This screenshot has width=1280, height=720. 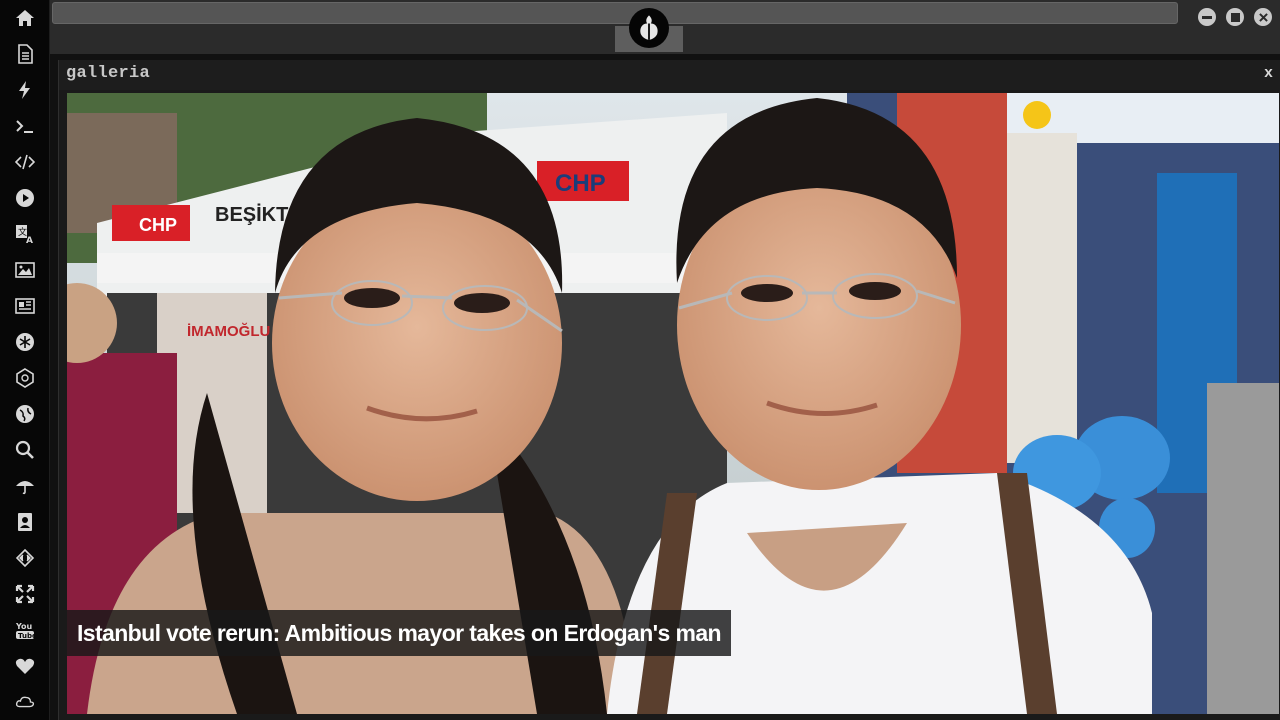 What do you see at coordinates (25, 450) in the screenshot?
I see `search-icon` at bounding box center [25, 450].